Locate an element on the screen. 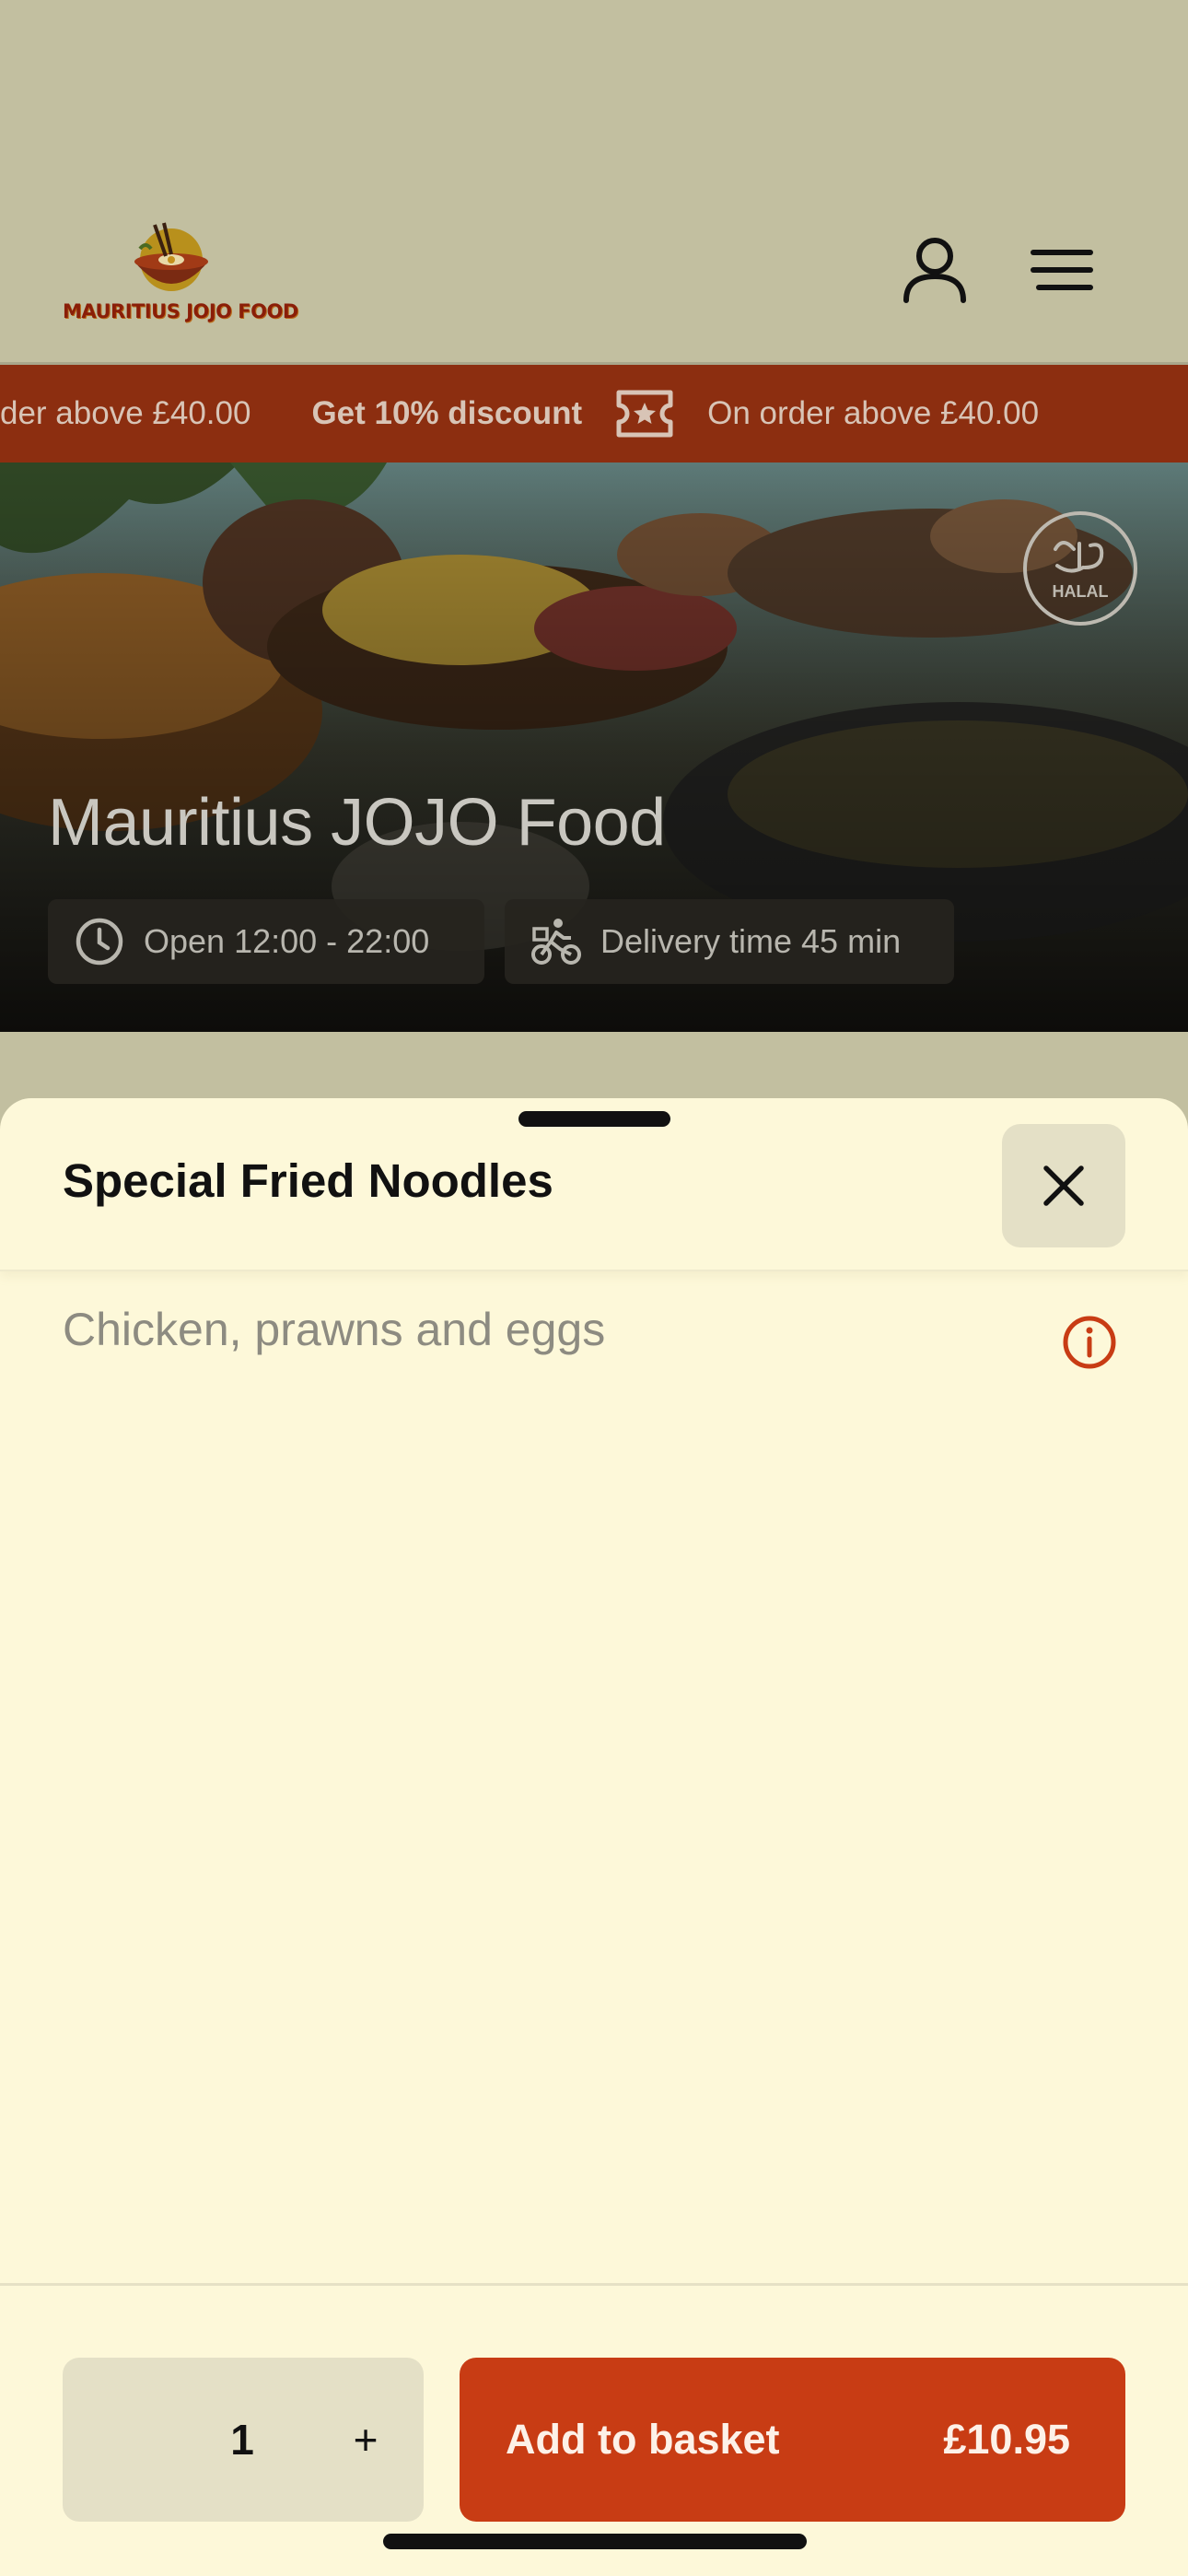  increase-quantity-button: + is located at coordinates (366, 2440).